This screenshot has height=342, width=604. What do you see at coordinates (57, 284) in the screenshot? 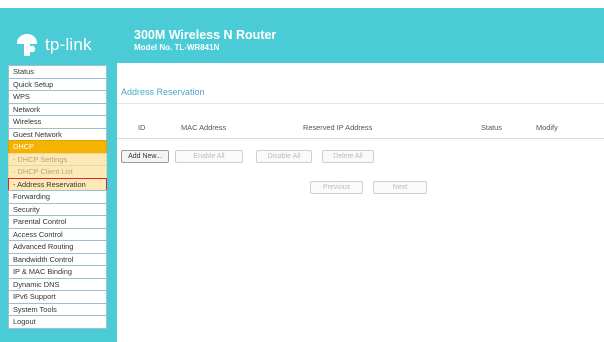
I see `sidebar-item-dynamic-dns: Dynamic DNS` at bounding box center [57, 284].